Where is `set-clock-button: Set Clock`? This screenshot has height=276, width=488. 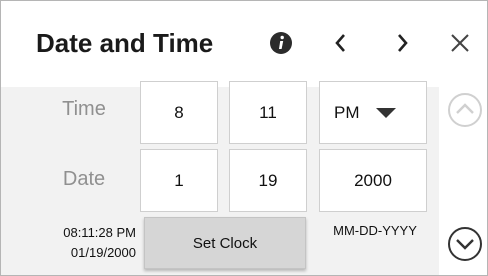 set-clock-button: Set Clock is located at coordinates (225, 243).